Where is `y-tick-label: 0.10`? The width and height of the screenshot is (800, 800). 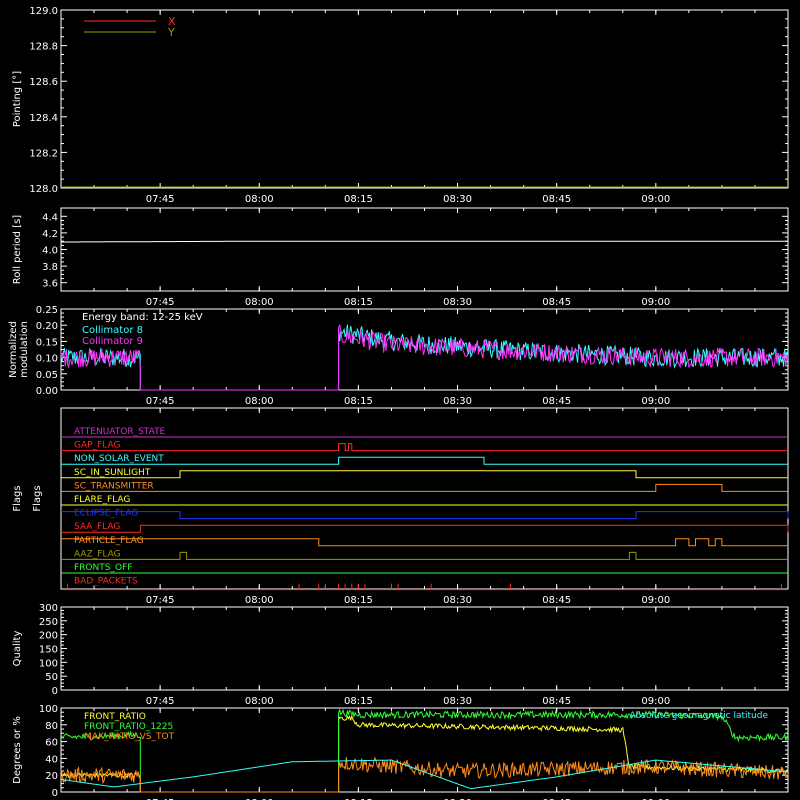 y-tick-label: 0.10 is located at coordinates (47, 359).